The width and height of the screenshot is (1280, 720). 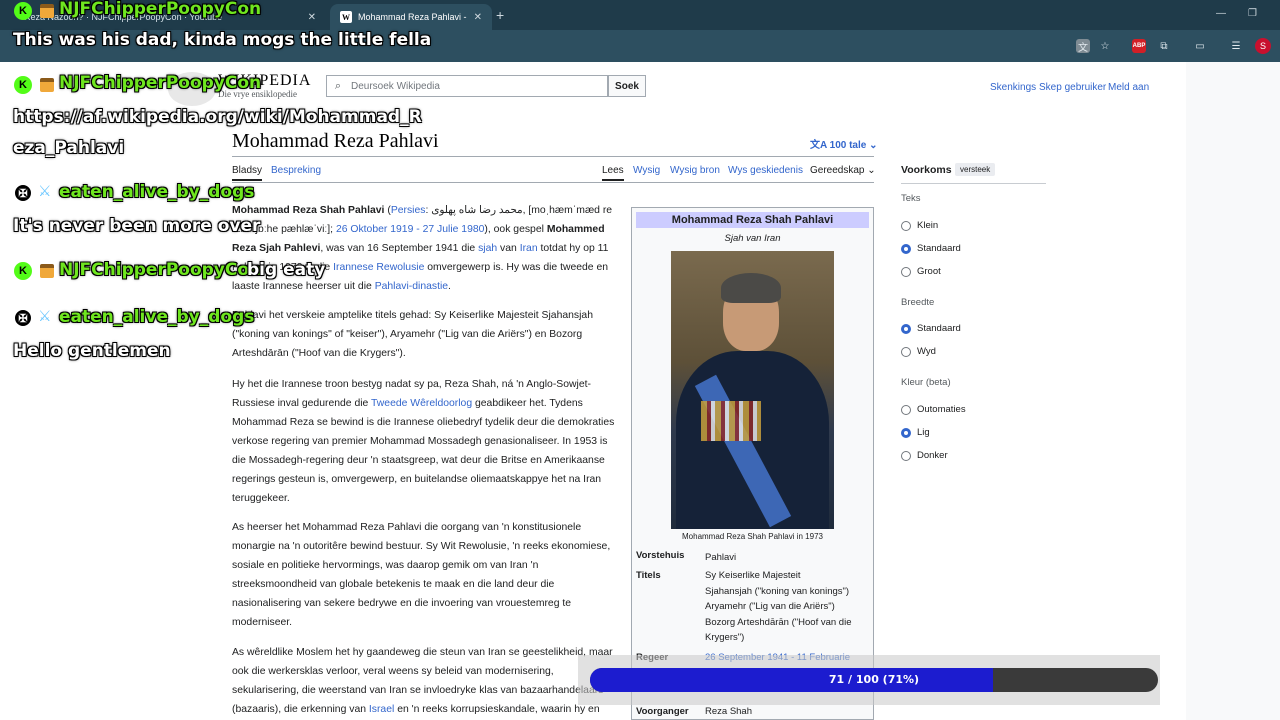 I want to click on language-button: 文A 100 tale ⌄, so click(x=844, y=143).